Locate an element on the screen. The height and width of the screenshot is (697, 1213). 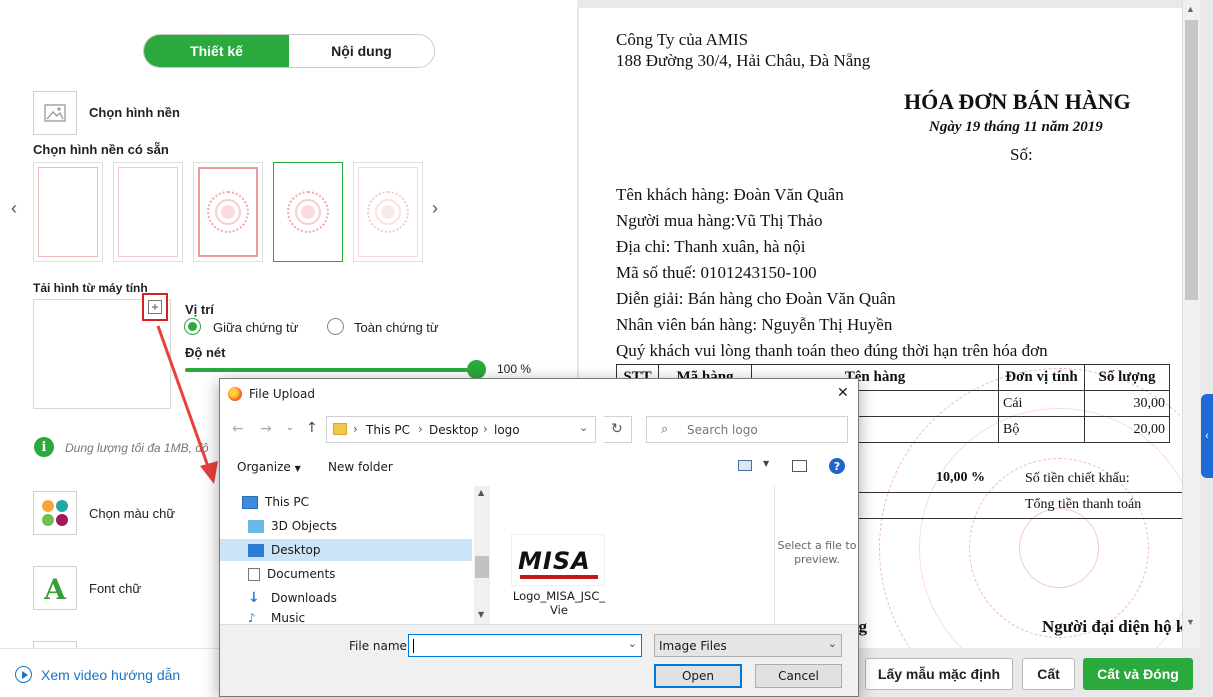
preview-scrollbar: ▲ ▼ is located at coordinates (1191, 324).